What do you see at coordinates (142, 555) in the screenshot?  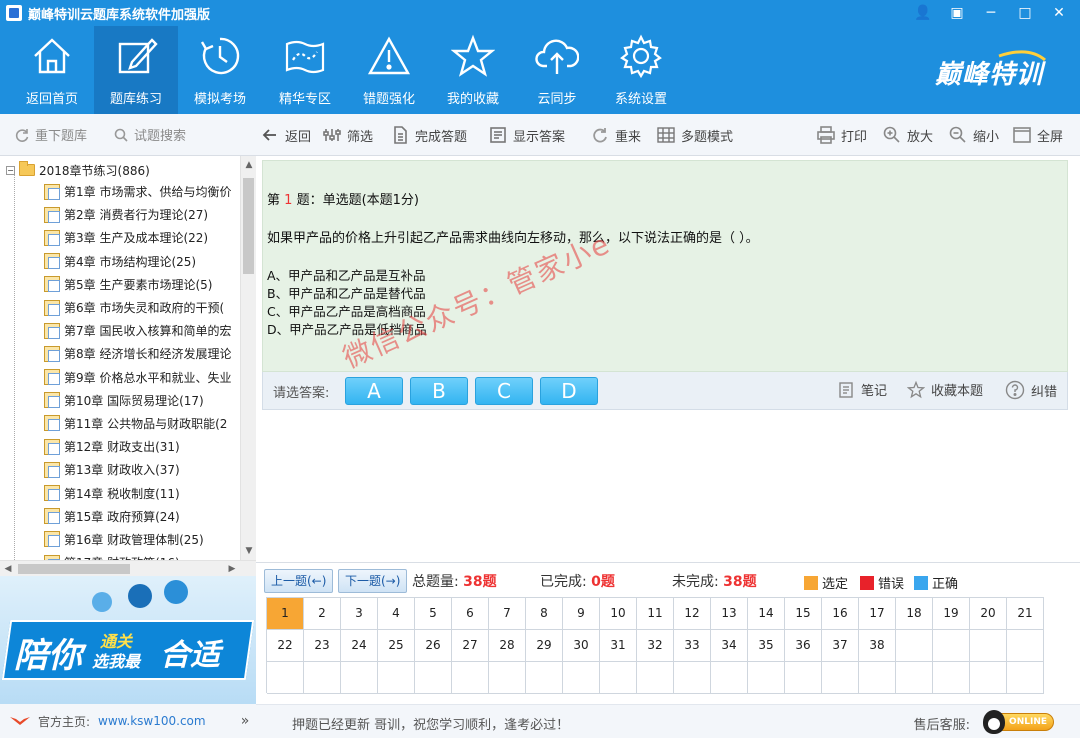 I see `tree-item-chapter: 第17章 财政政策(16)` at bounding box center [142, 555].